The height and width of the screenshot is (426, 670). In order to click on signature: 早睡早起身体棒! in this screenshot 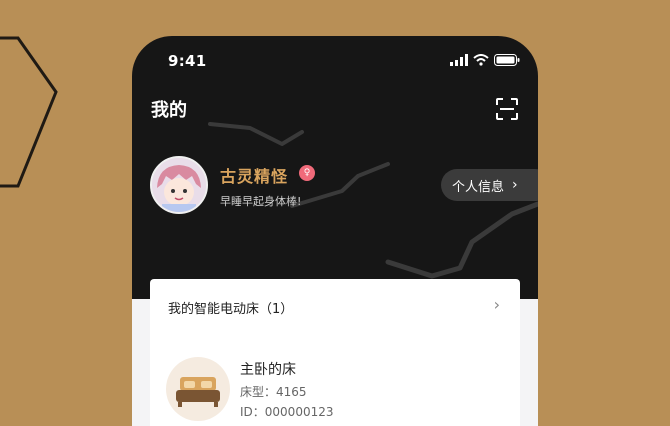, I will do `click(261, 201)`.